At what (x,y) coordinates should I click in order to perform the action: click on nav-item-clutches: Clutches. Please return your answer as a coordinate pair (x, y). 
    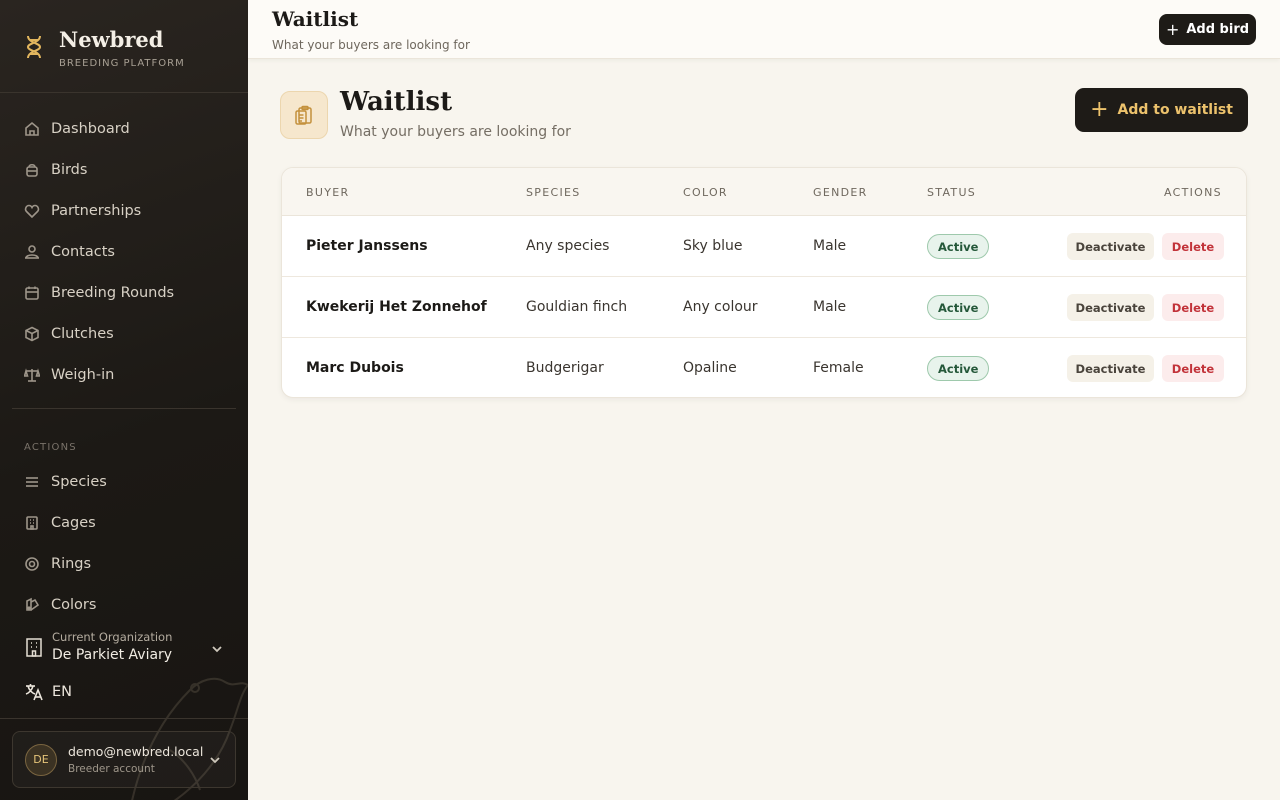
    Looking at the image, I should click on (124, 333).